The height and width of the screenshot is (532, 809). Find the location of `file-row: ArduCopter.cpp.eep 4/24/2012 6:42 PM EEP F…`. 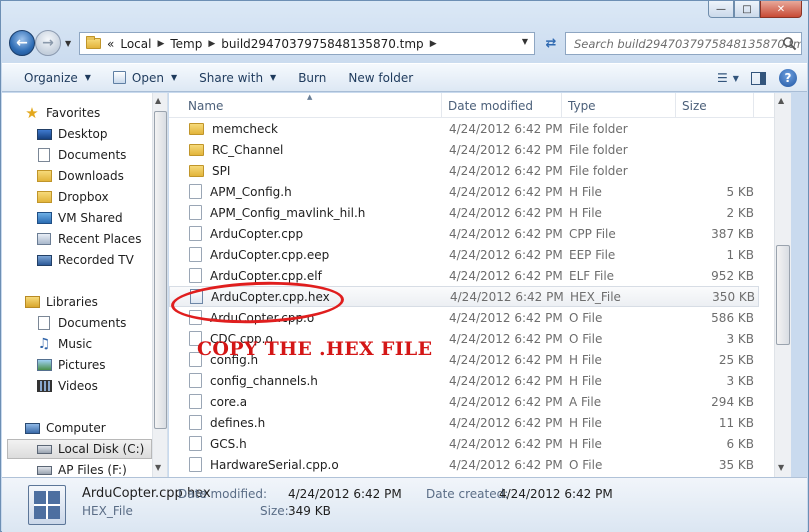

file-row: ArduCopter.cpp.eep 4/24/2012 6:42 PM EEP F… is located at coordinates (464, 254).